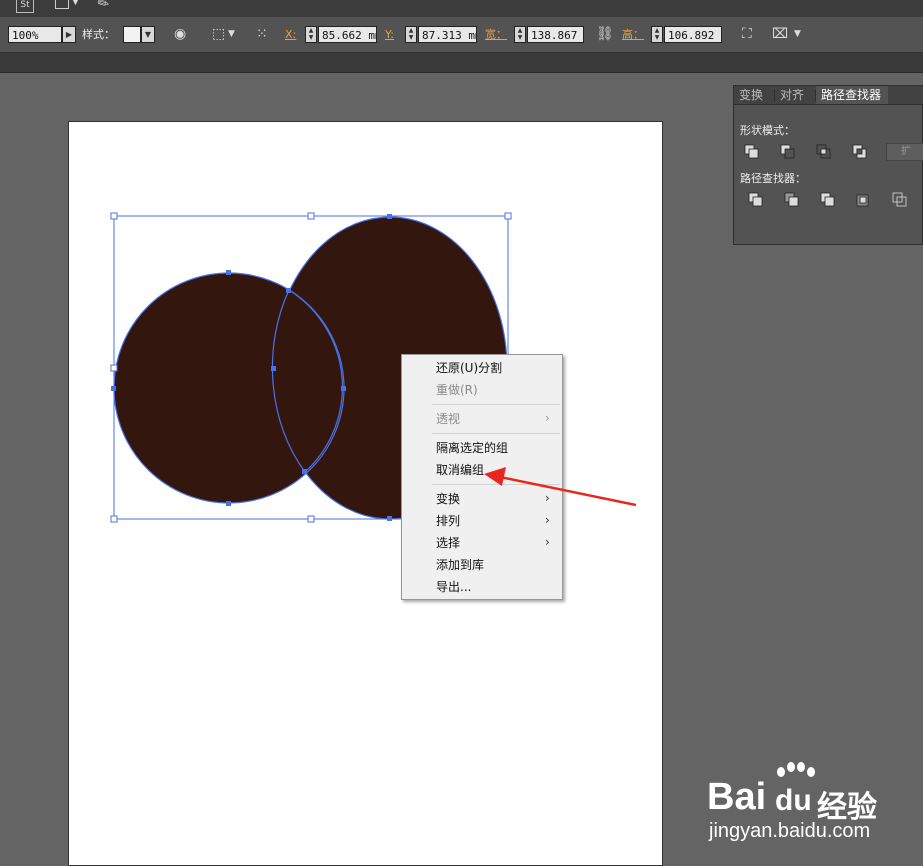 Image resolution: width=923 pixels, height=866 pixels. Describe the element at coordinates (737, 797) in the screenshot. I see `watermark-brand: Bai` at that location.